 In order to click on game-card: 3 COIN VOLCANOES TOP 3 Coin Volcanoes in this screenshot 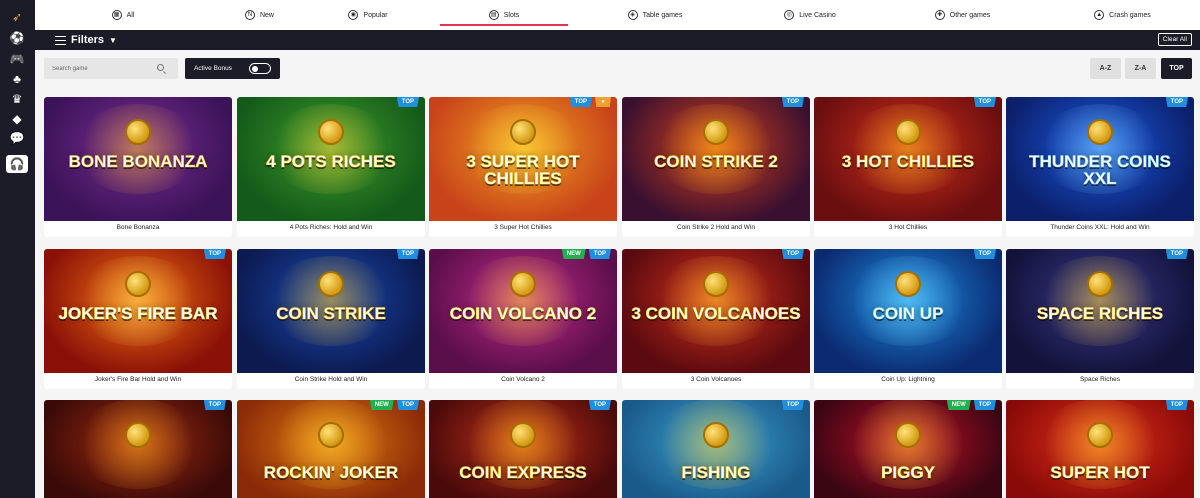, I will do `click(716, 319)`.